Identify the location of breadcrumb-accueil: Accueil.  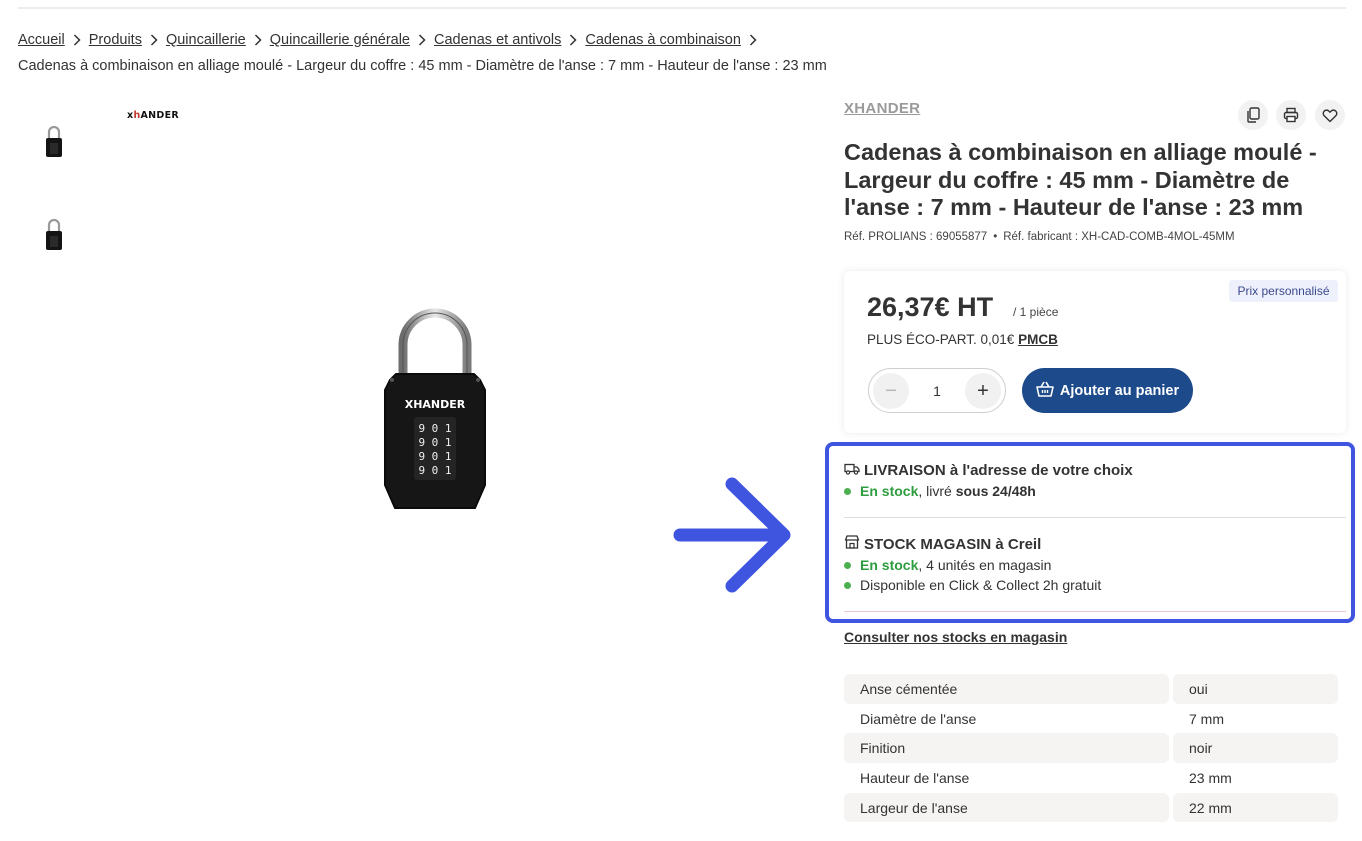
(41, 40).